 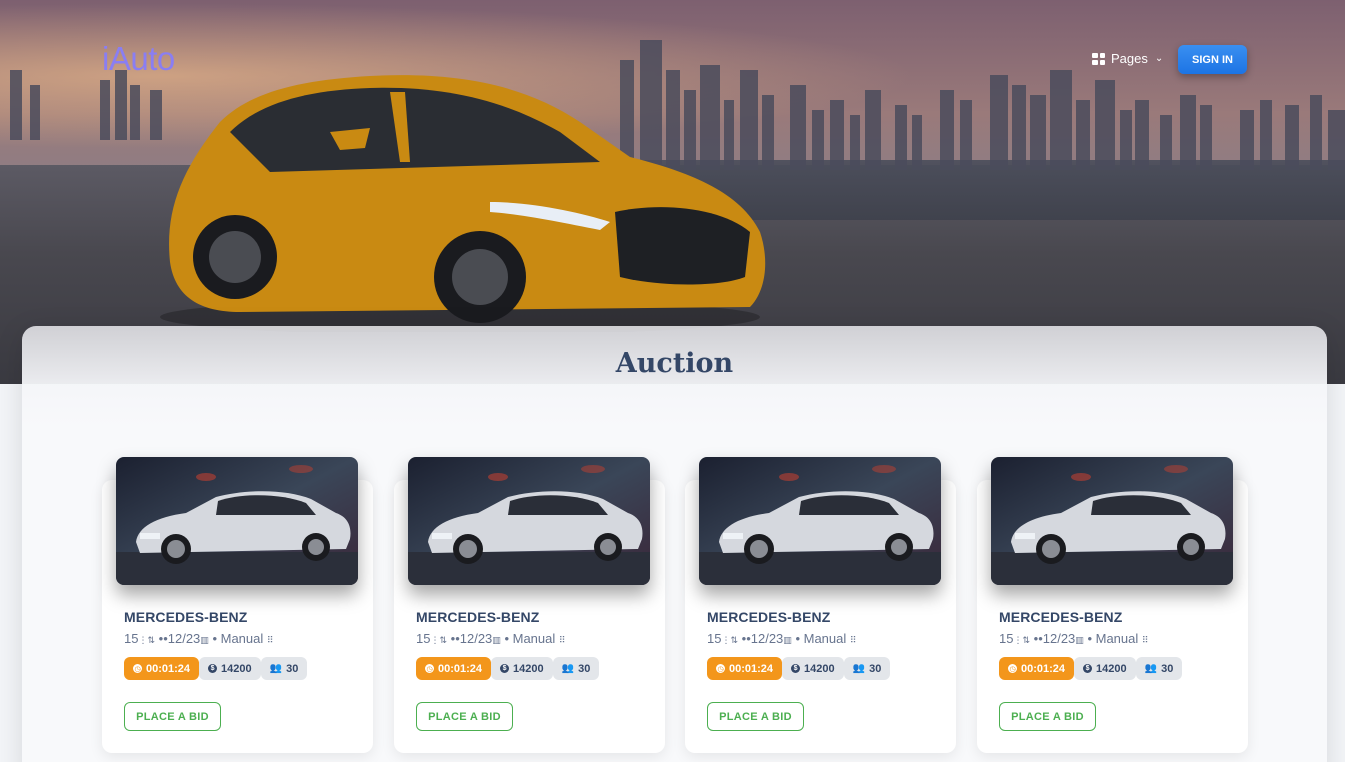 What do you see at coordinates (138, 59) in the screenshot?
I see `brand-logo: iAuto` at bounding box center [138, 59].